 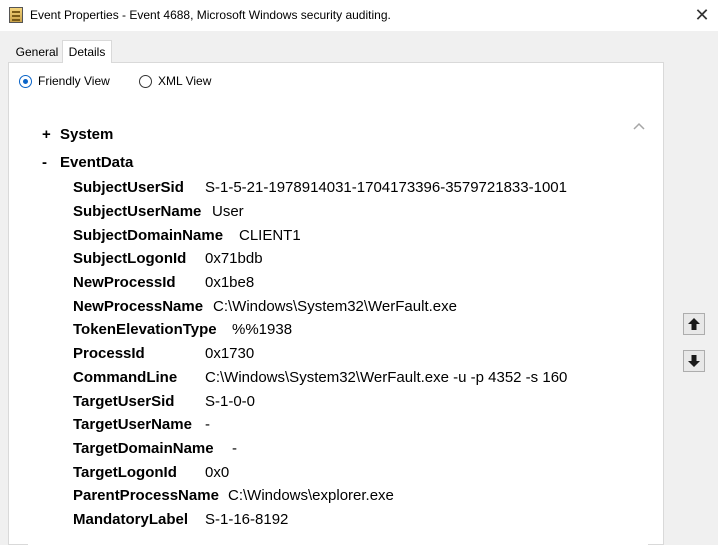 I want to click on field-value-subjectdomainname: CLIENT1, so click(x=270, y=235).